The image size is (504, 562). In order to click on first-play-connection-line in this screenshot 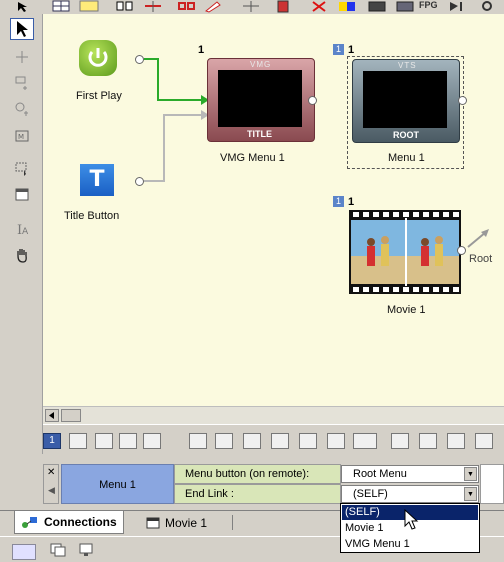, I will do `click(173, 79)`.